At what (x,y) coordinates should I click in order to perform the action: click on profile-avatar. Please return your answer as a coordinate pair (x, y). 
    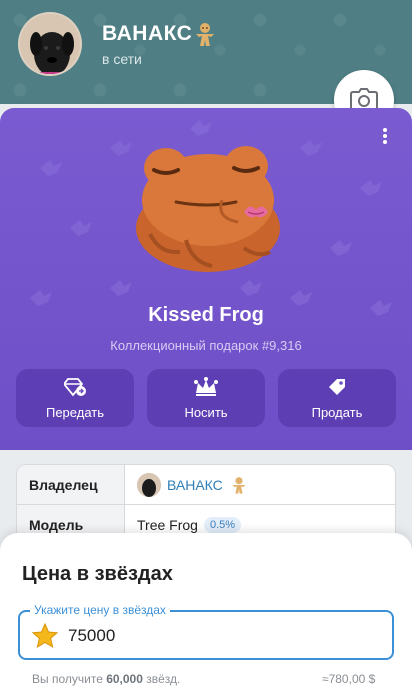
    Looking at the image, I should click on (50, 44).